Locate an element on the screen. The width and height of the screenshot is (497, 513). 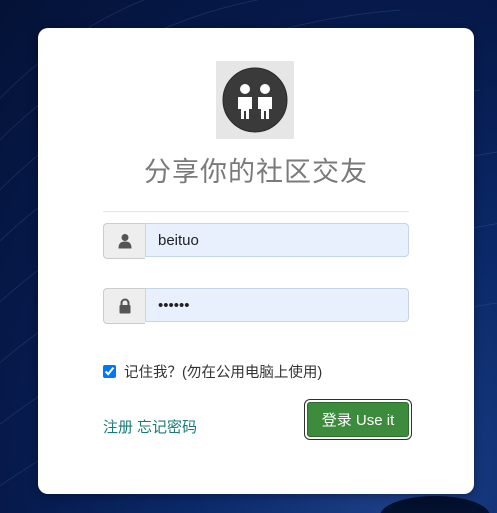
login-button: 登录 Use it is located at coordinates (358, 419).